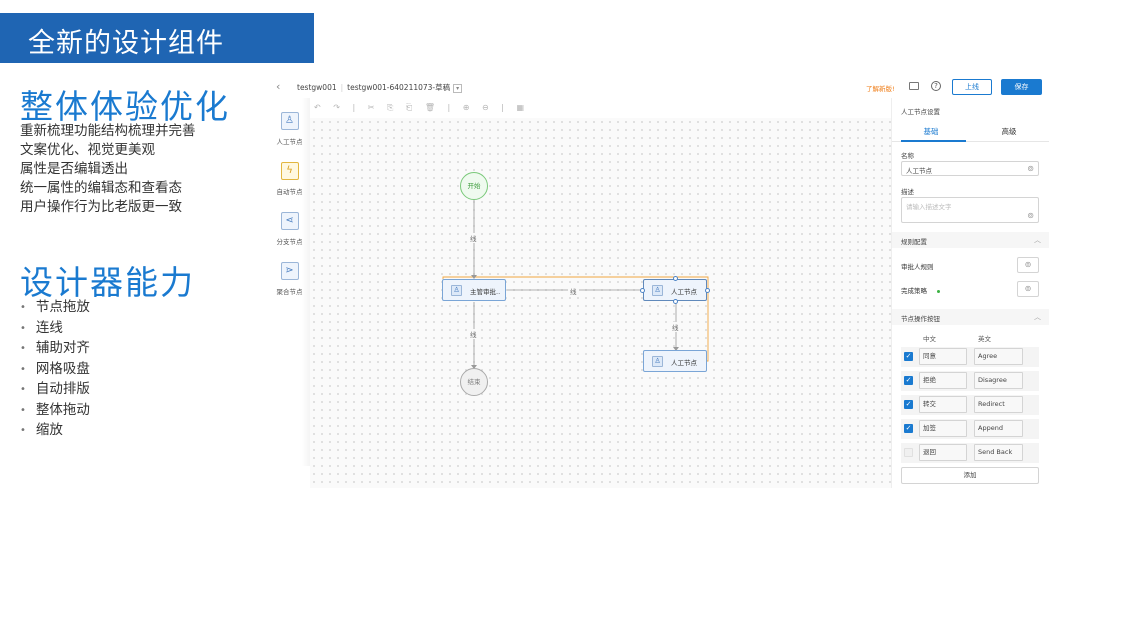 This screenshot has width=1131, height=620. What do you see at coordinates (125, 106) in the screenshot?
I see `section-heading-experience: 整体体验优化` at bounding box center [125, 106].